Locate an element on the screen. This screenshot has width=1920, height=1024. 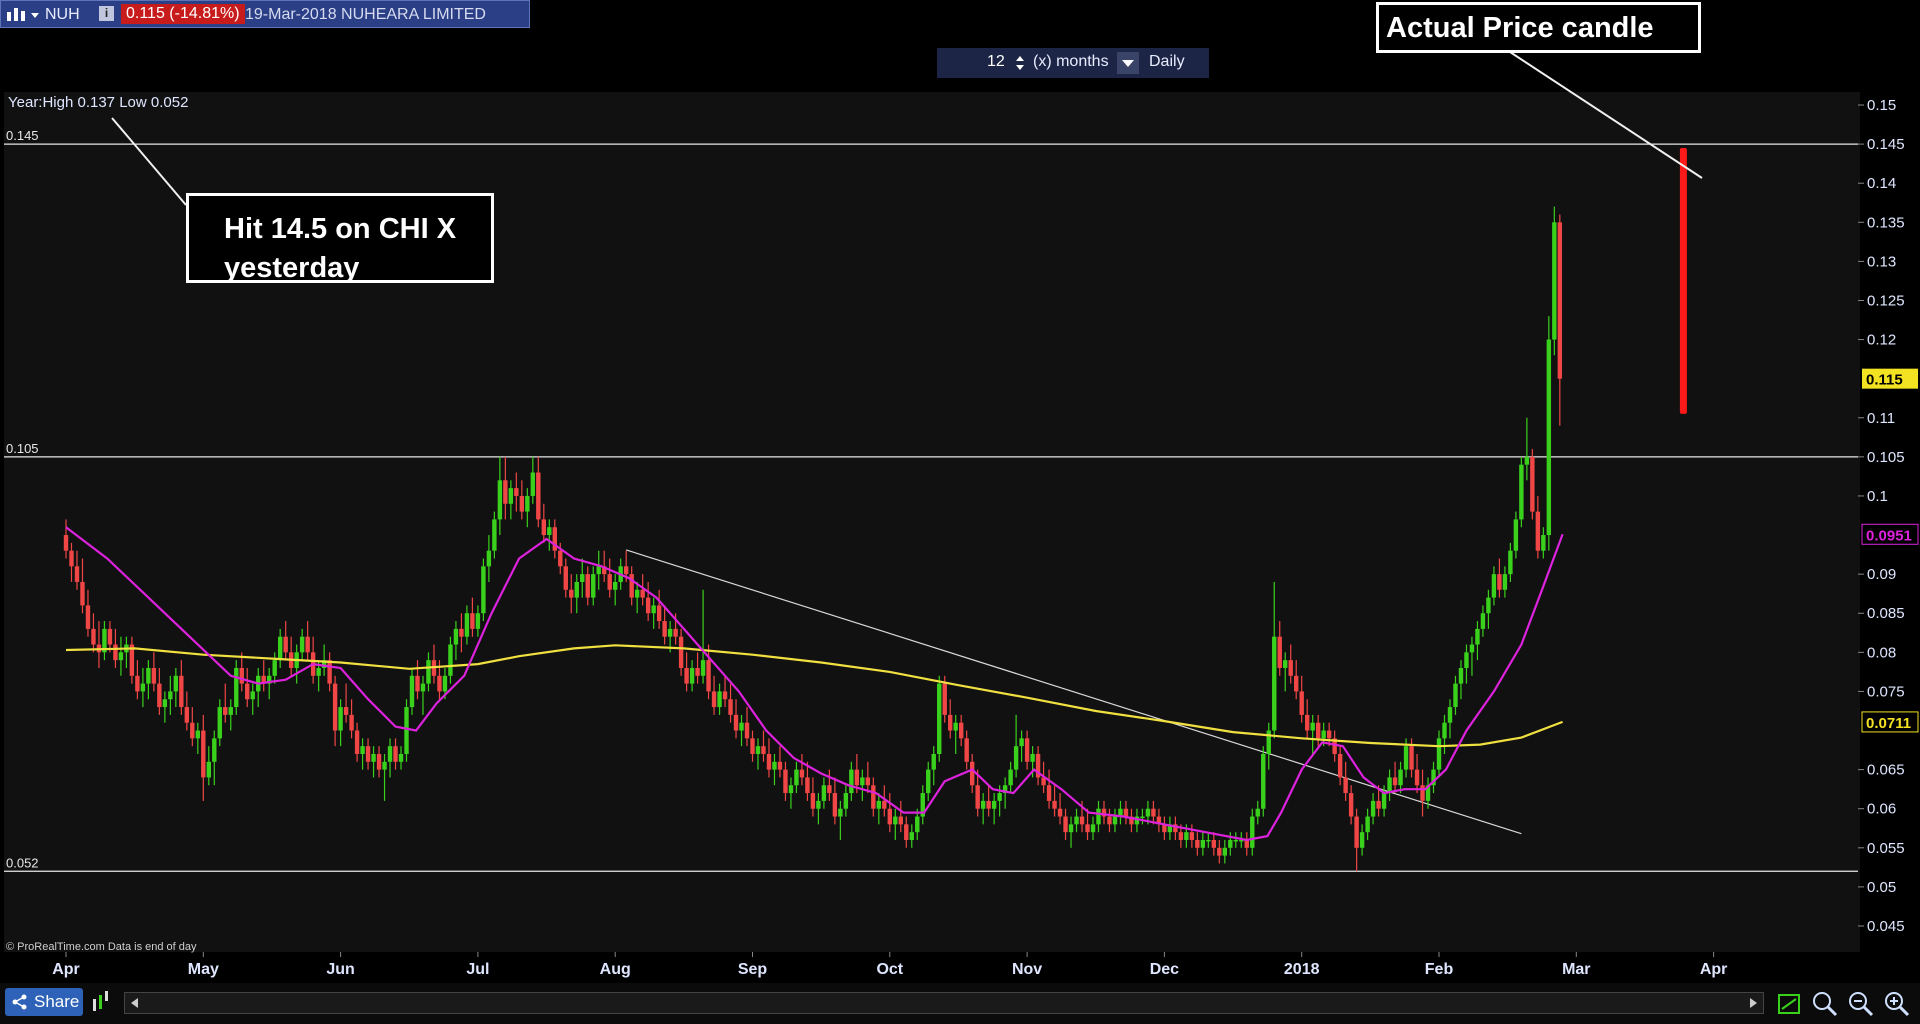
annotation-actual-candle-label: Actual Price candle is located at coordinates (1520, 28).